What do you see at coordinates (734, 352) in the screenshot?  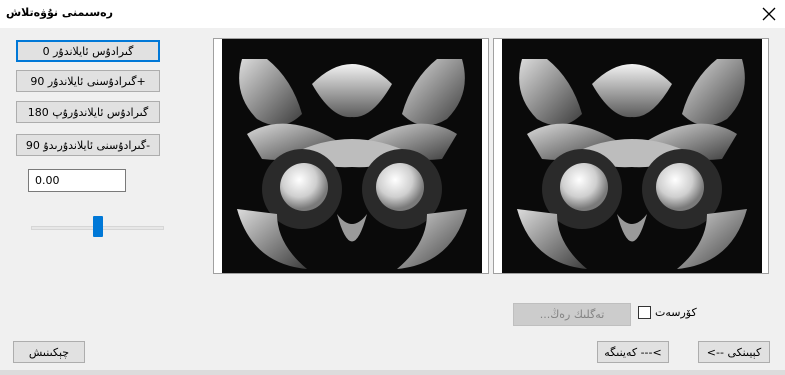 I see `next-button: <-- كېيىنكى` at bounding box center [734, 352].